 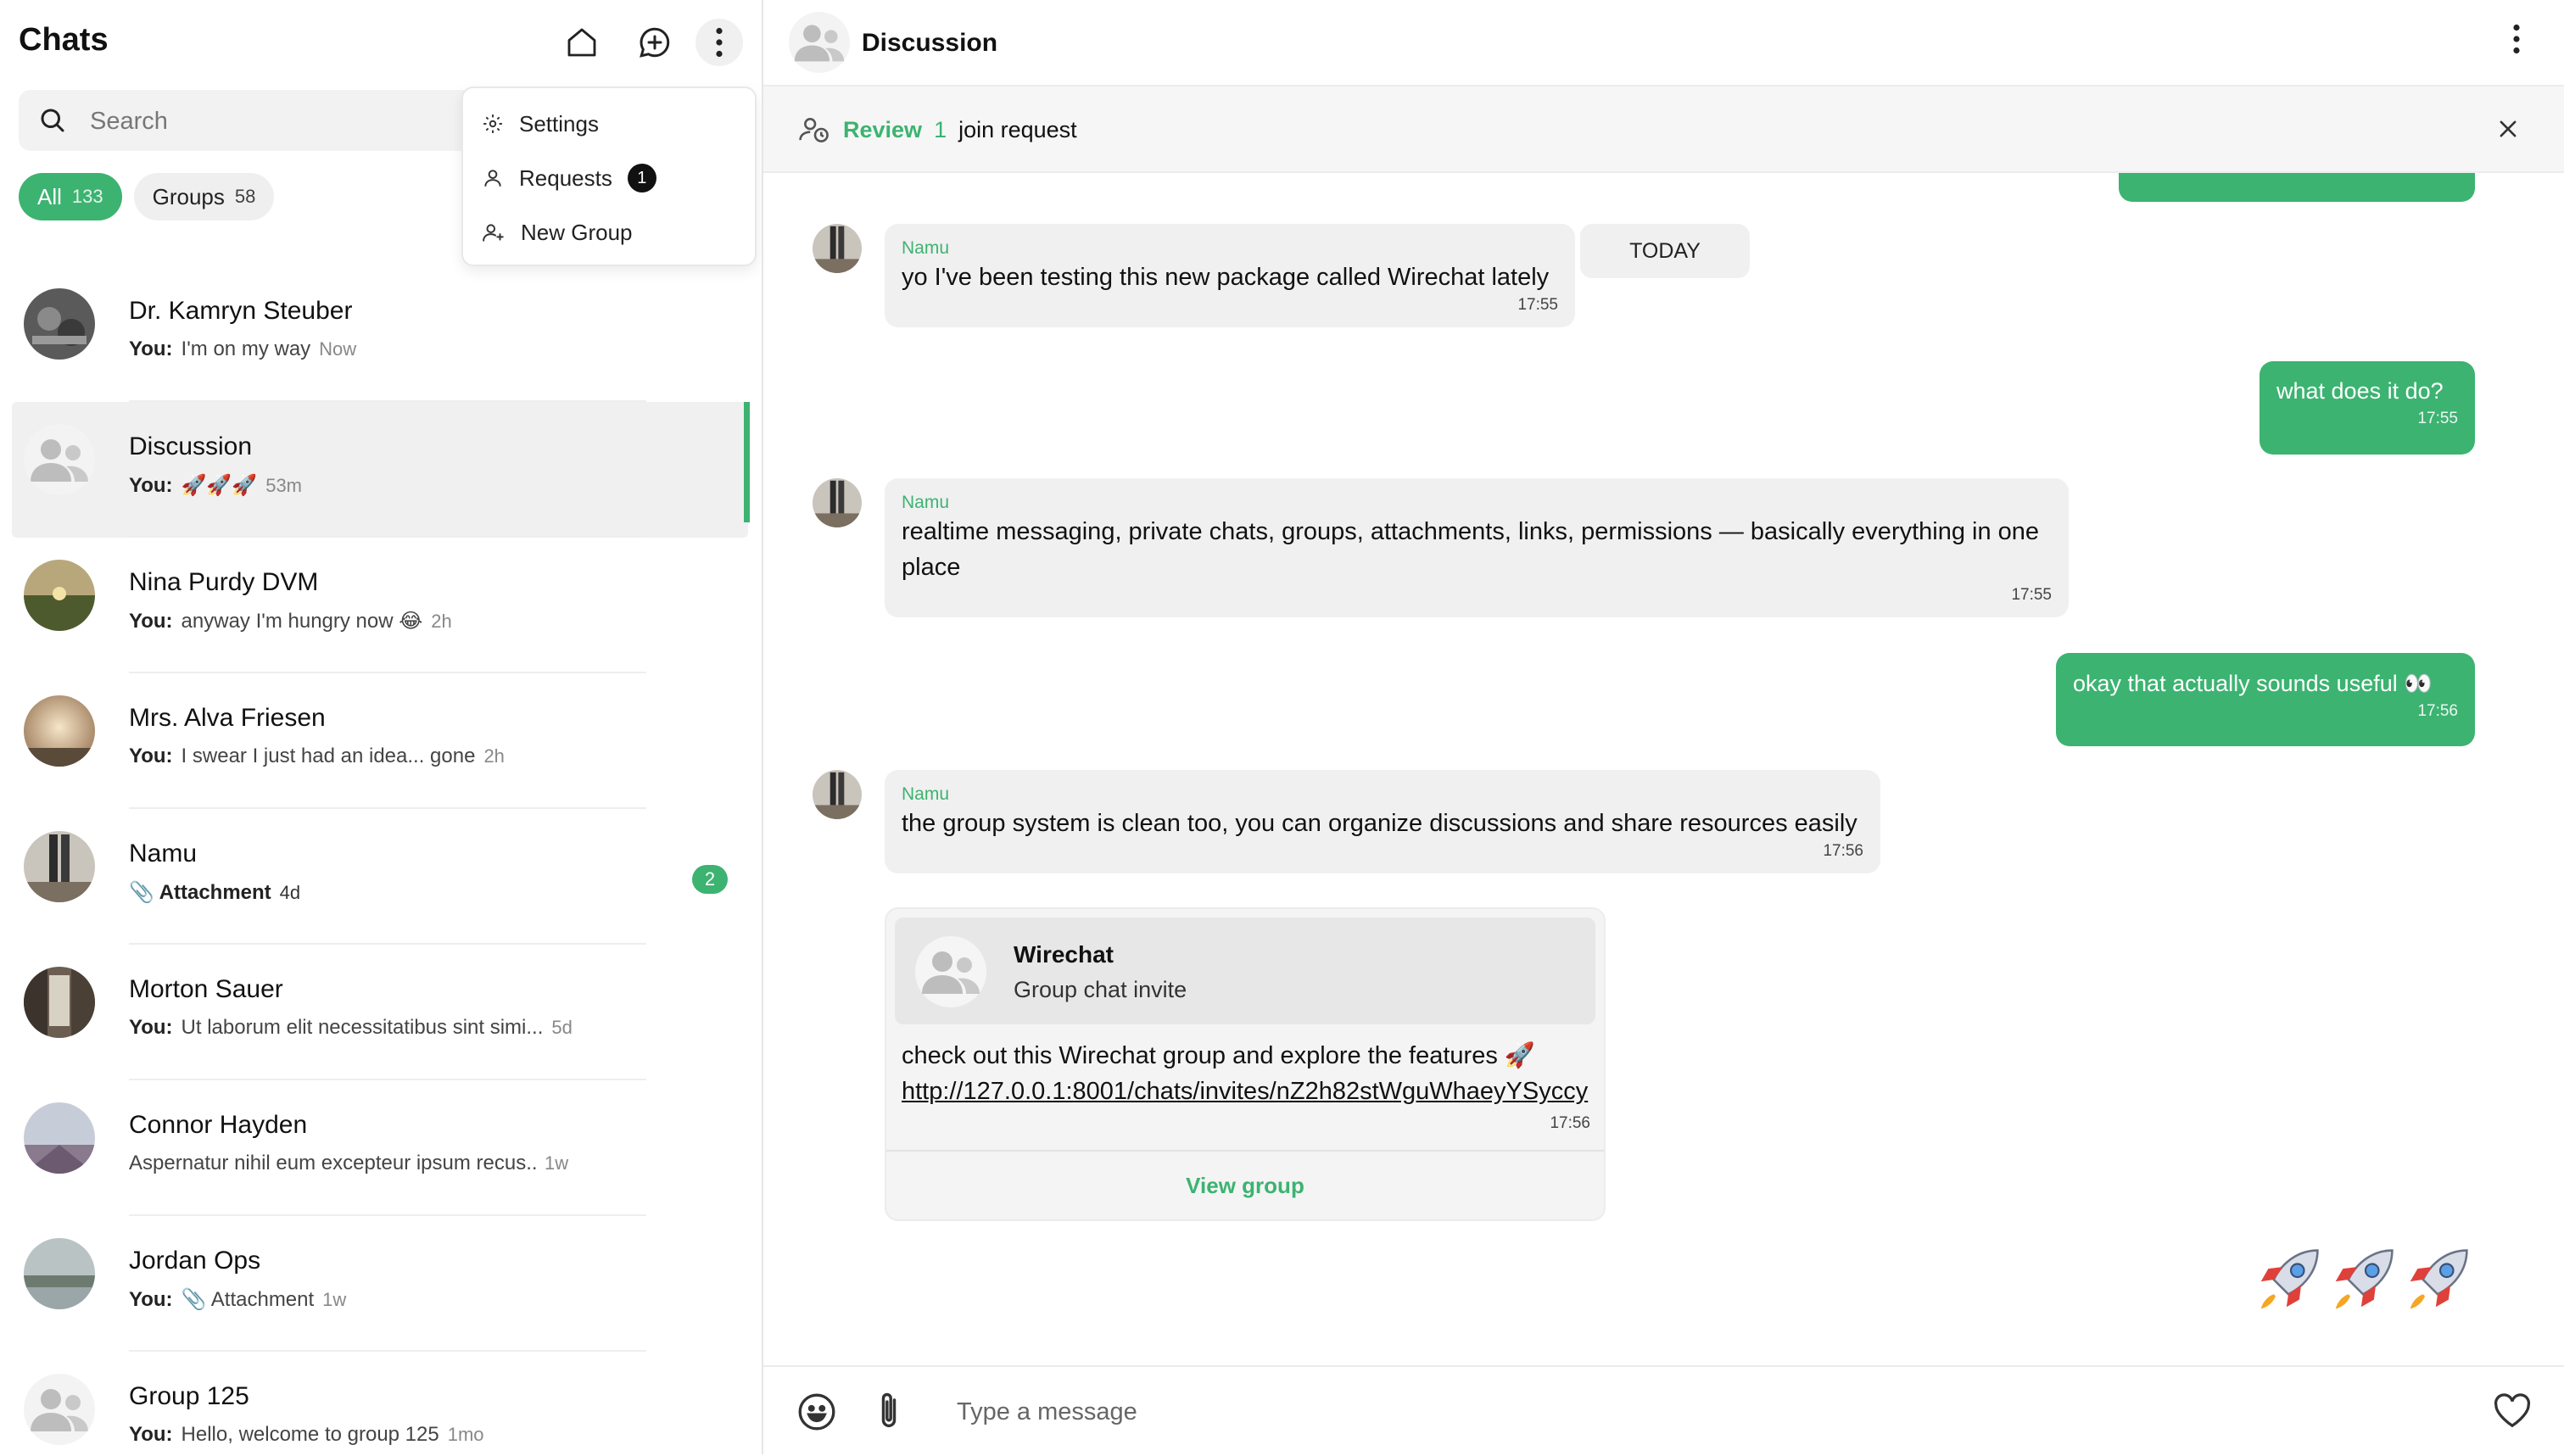 I want to click on chat-preview-line: You: 🚀🚀🚀 53m, so click(x=366, y=485).